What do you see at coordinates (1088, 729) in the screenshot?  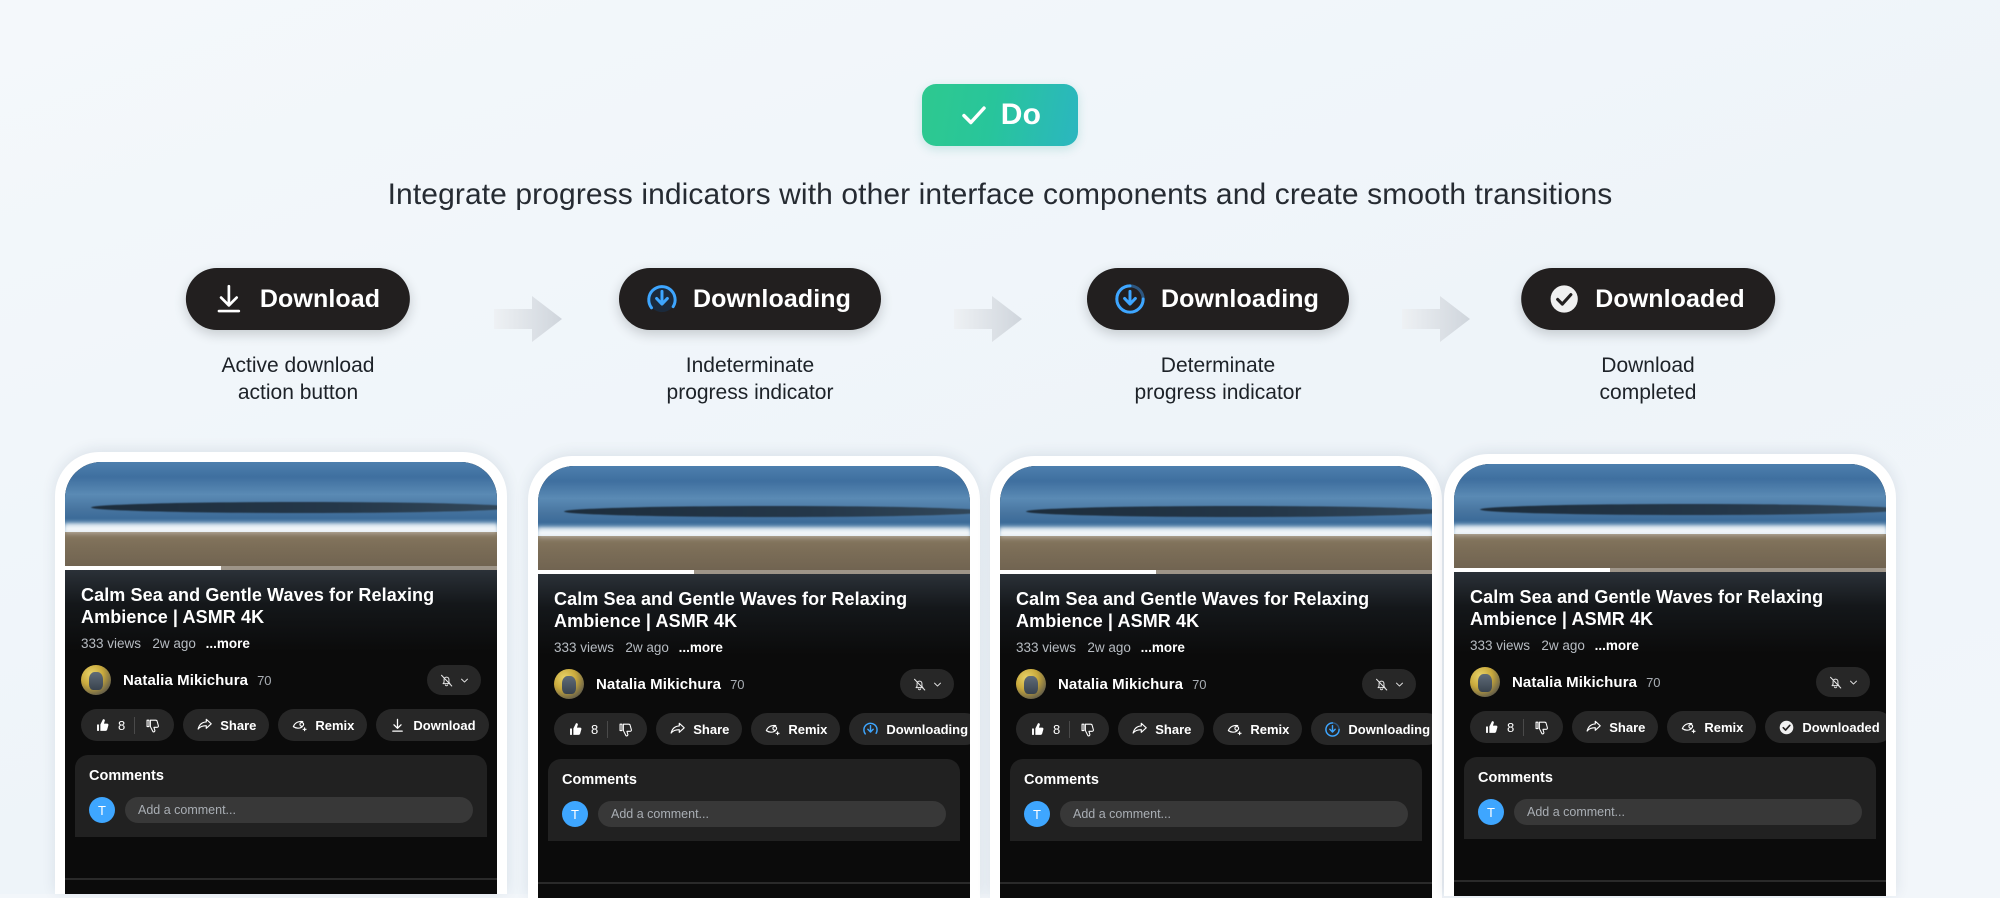 I see `thumbs-down-icon` at bounding box center [1088, 729].